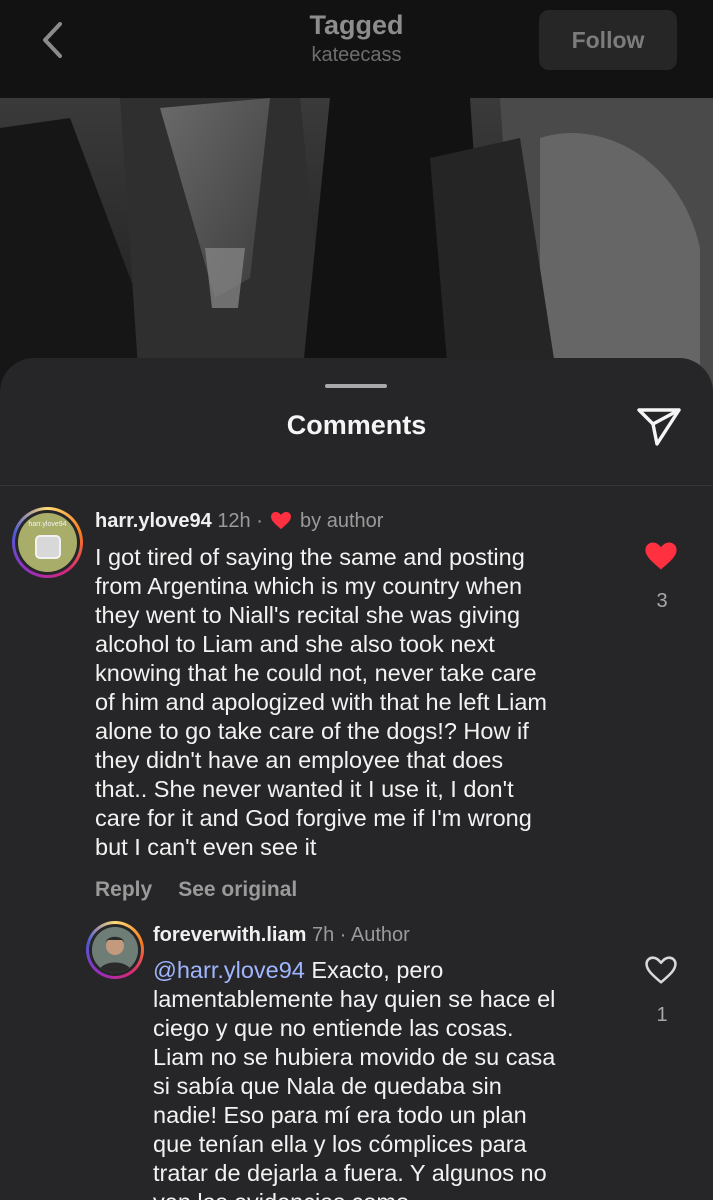  Describe the element at coordinates (299, 760) in the screenshot. I see `comment-line: they didn't have an employee that does` at that location.